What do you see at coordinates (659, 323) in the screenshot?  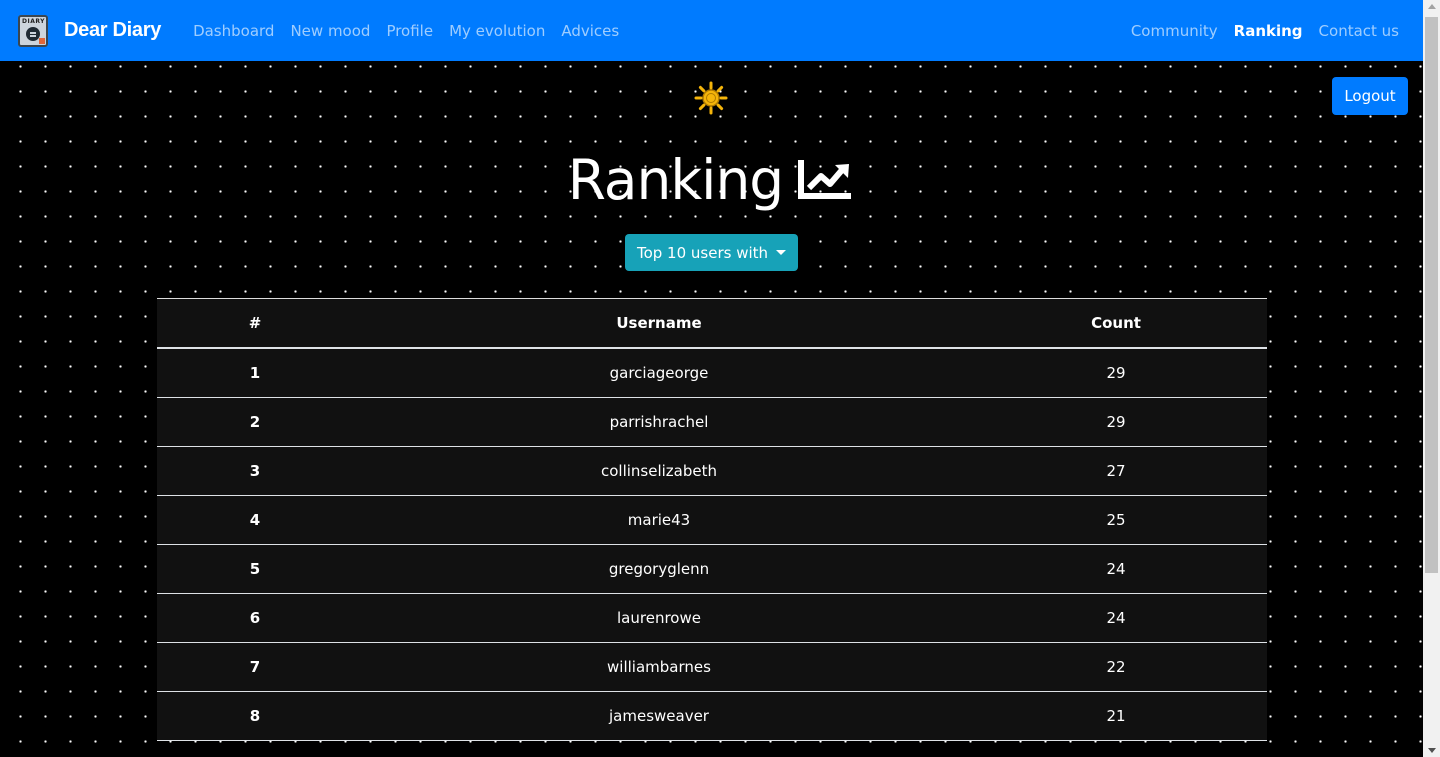 I see `header-username: Username` at bounding box center [659, 323].